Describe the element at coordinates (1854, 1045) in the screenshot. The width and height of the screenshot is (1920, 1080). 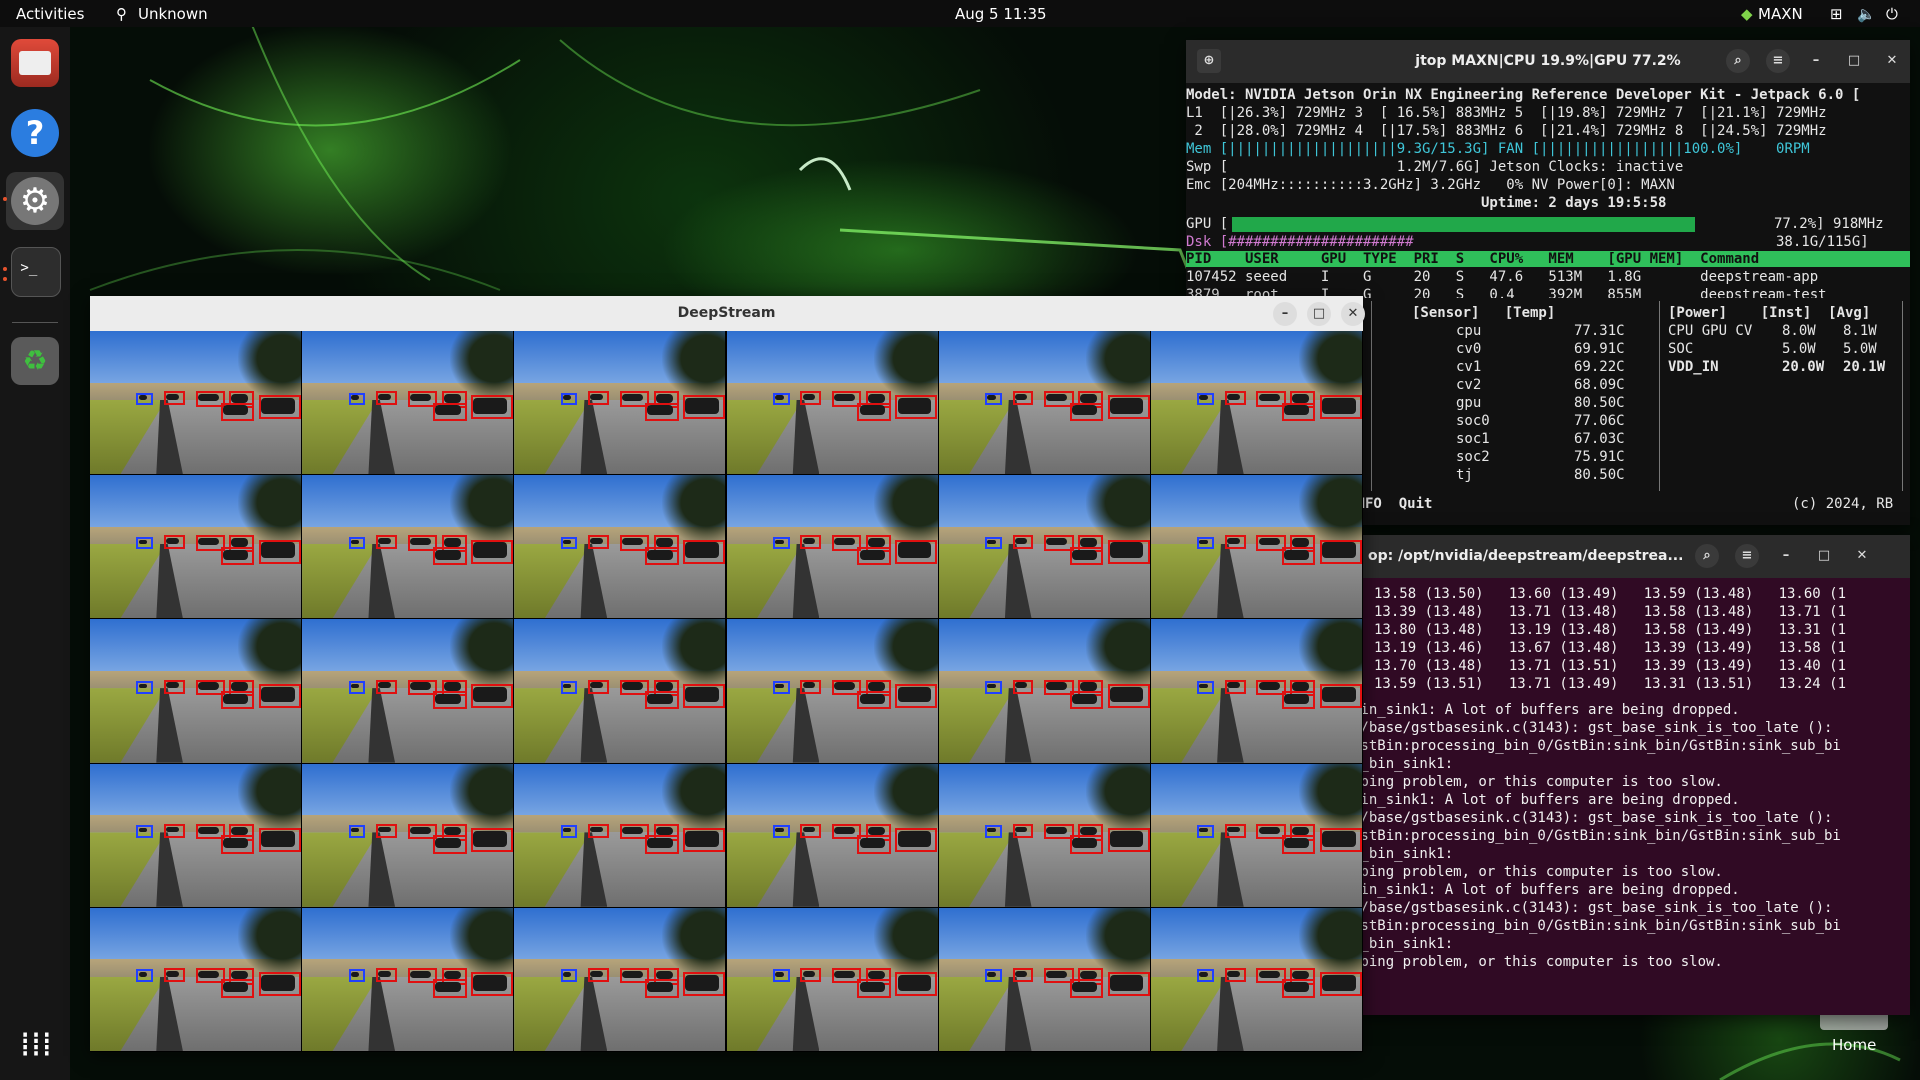
I see `home-folder-label: Home` at that location.